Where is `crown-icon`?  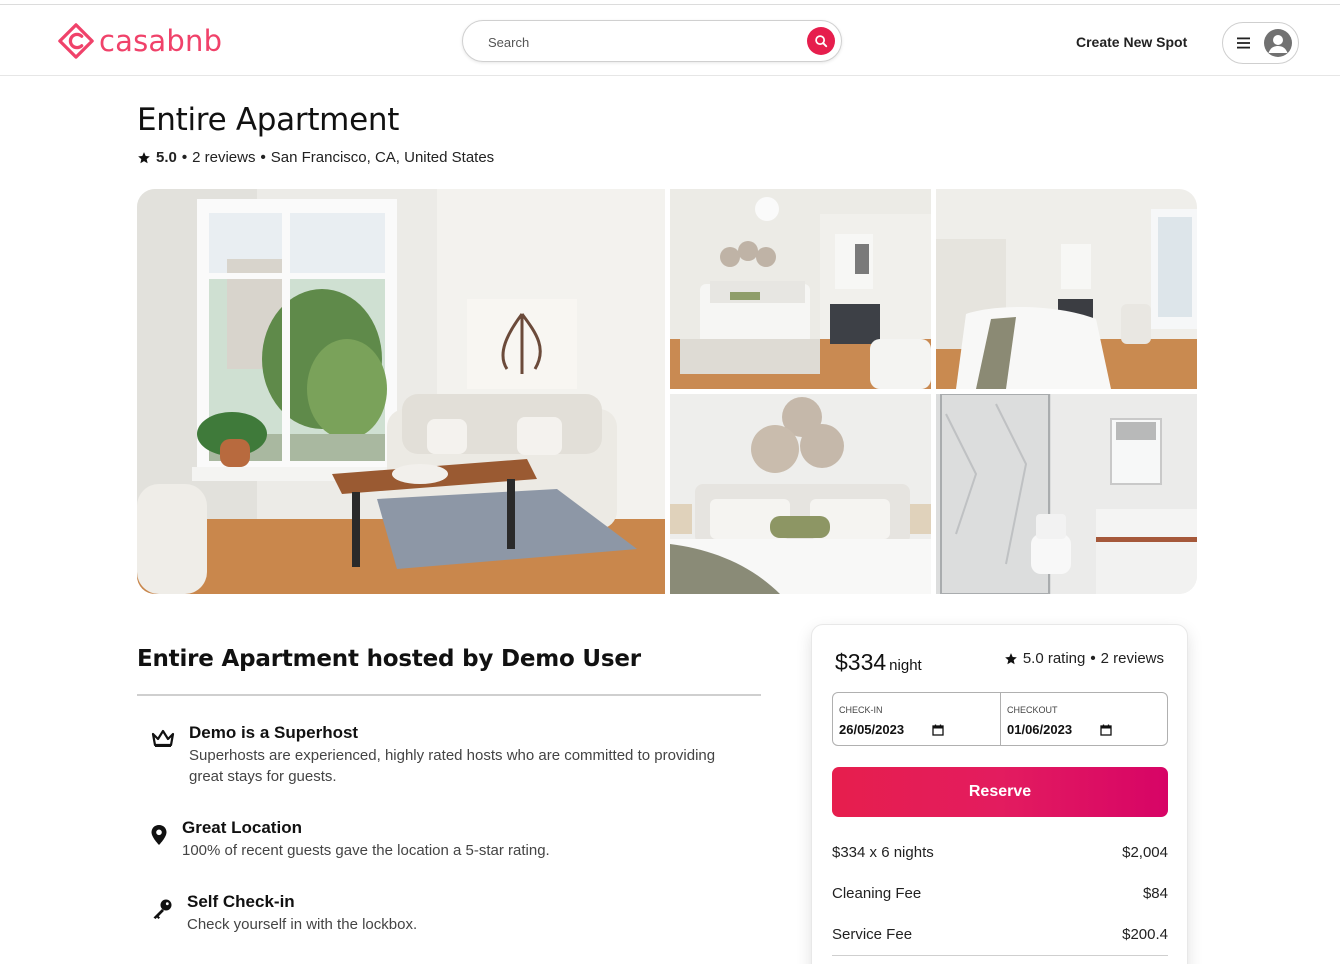 crown-icon is located at coordinates (163, 739).